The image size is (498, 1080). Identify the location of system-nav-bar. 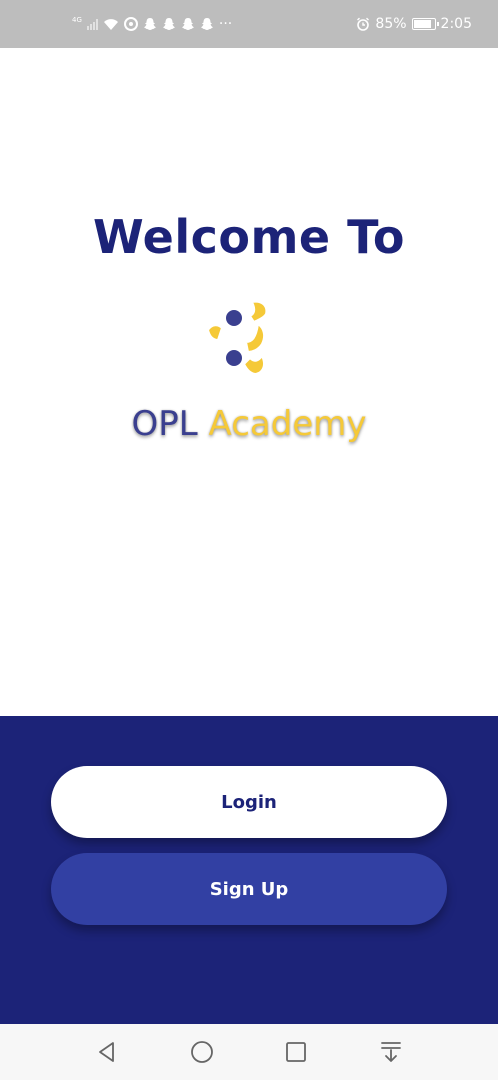
(249, 1052).